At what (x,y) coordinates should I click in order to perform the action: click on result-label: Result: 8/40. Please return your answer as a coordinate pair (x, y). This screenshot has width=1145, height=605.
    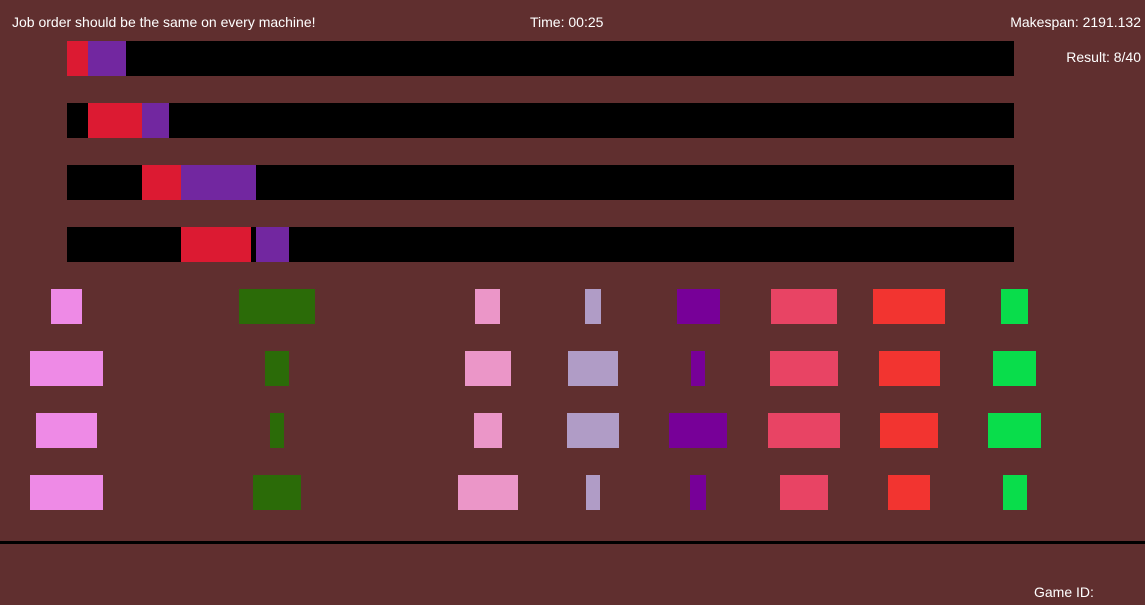
    Looking at the image, I should click on (1103, 57).